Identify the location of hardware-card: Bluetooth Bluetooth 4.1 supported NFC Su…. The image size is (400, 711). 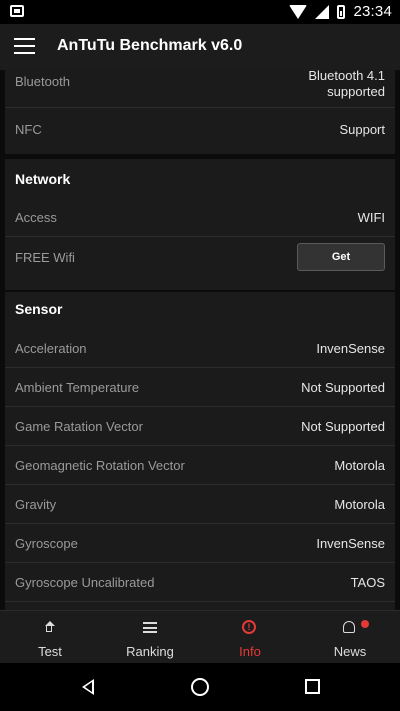
(200, 112).